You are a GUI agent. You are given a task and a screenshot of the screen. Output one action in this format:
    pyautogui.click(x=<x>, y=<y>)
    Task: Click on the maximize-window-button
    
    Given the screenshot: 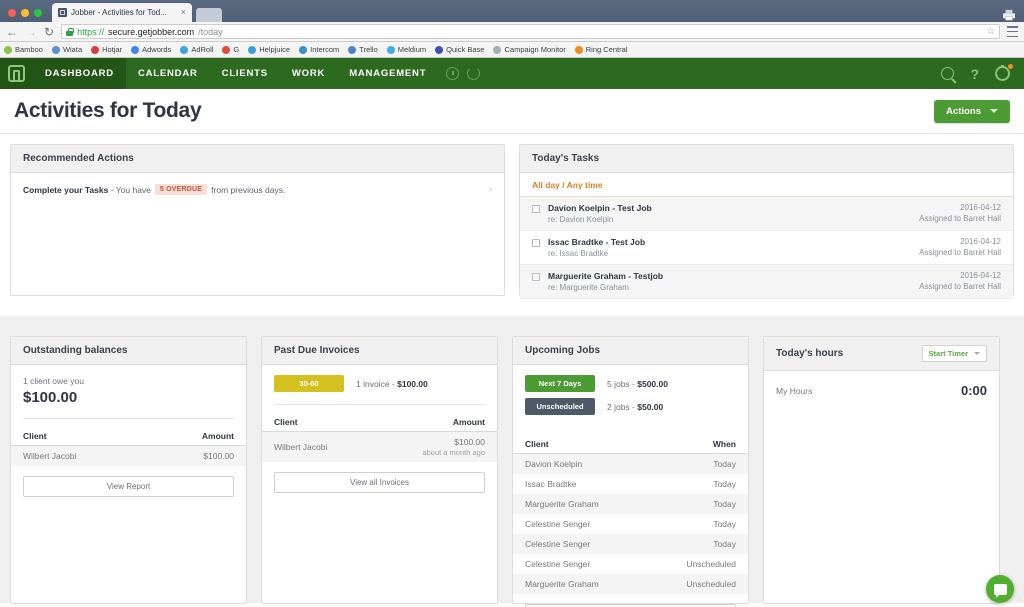 What is the action you would take?
    pyautogui.click(x=38, y=13)
    